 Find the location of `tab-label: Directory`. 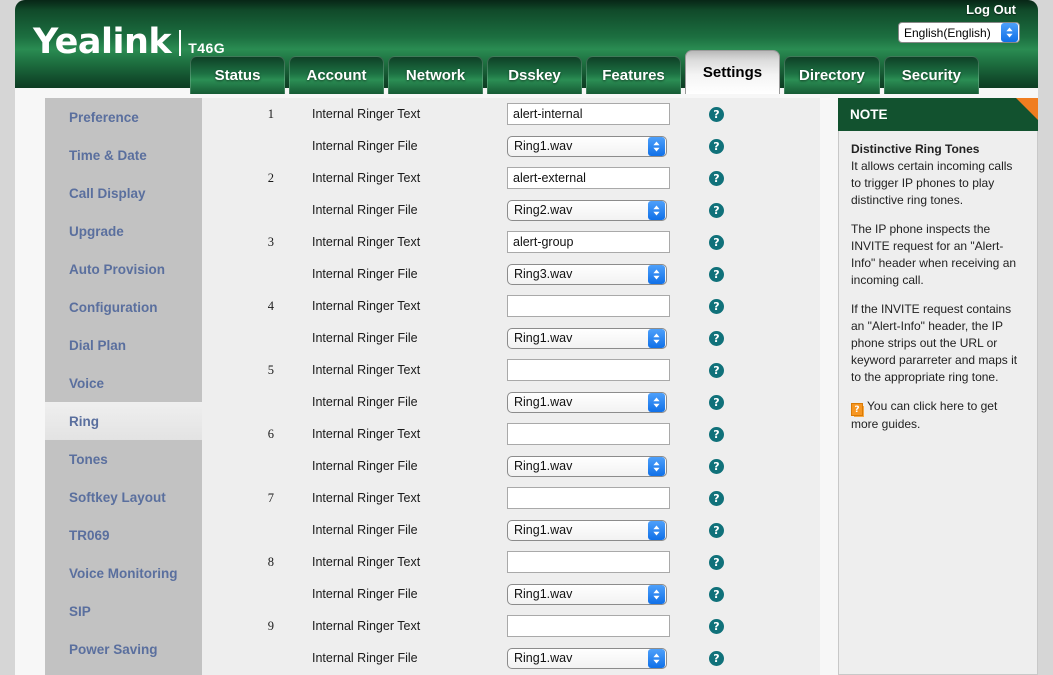

tab-label: Directory is located at coordinates (832, 75).